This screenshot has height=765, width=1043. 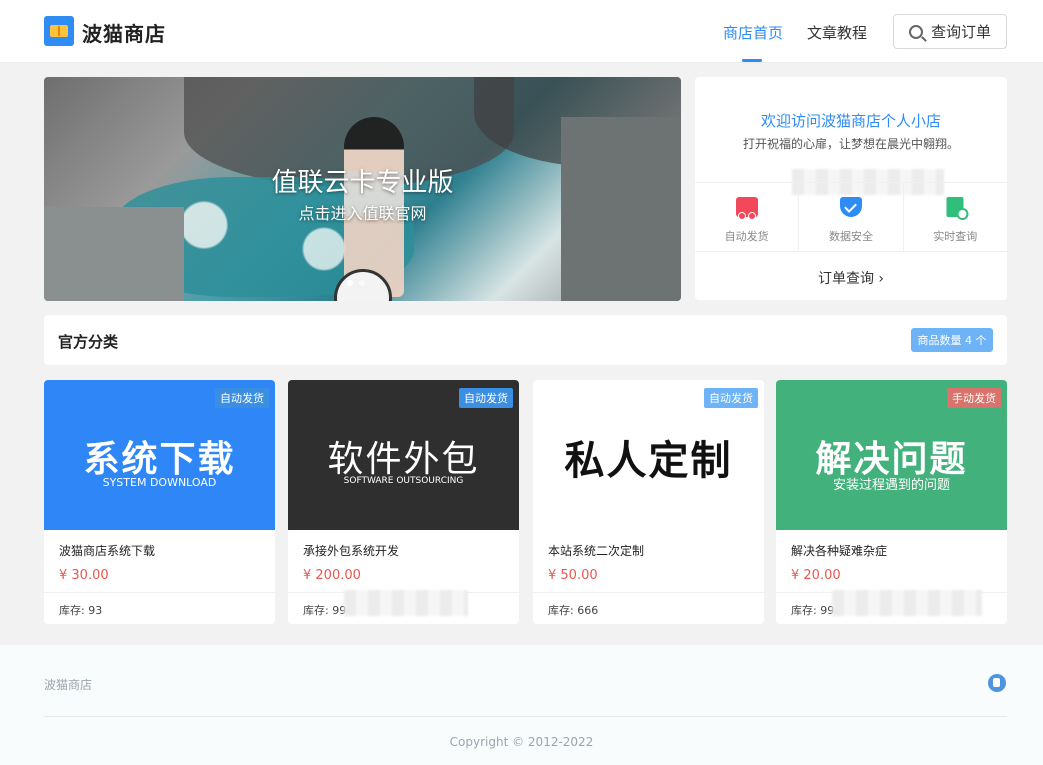 I want to click on nav-active-indicator, so click(x=752, y=60).